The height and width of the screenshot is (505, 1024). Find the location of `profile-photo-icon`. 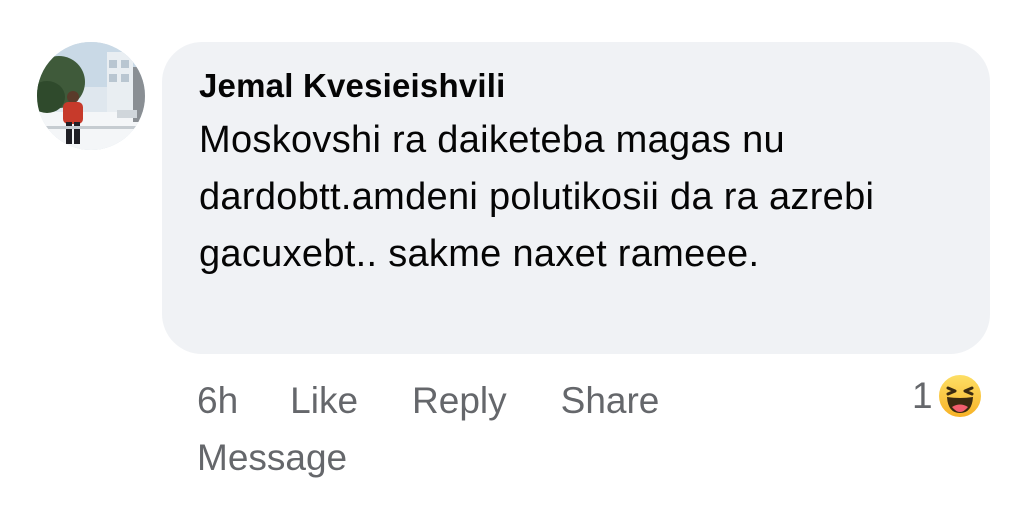

profile-photo-icon is located at coordinates (91, 96).